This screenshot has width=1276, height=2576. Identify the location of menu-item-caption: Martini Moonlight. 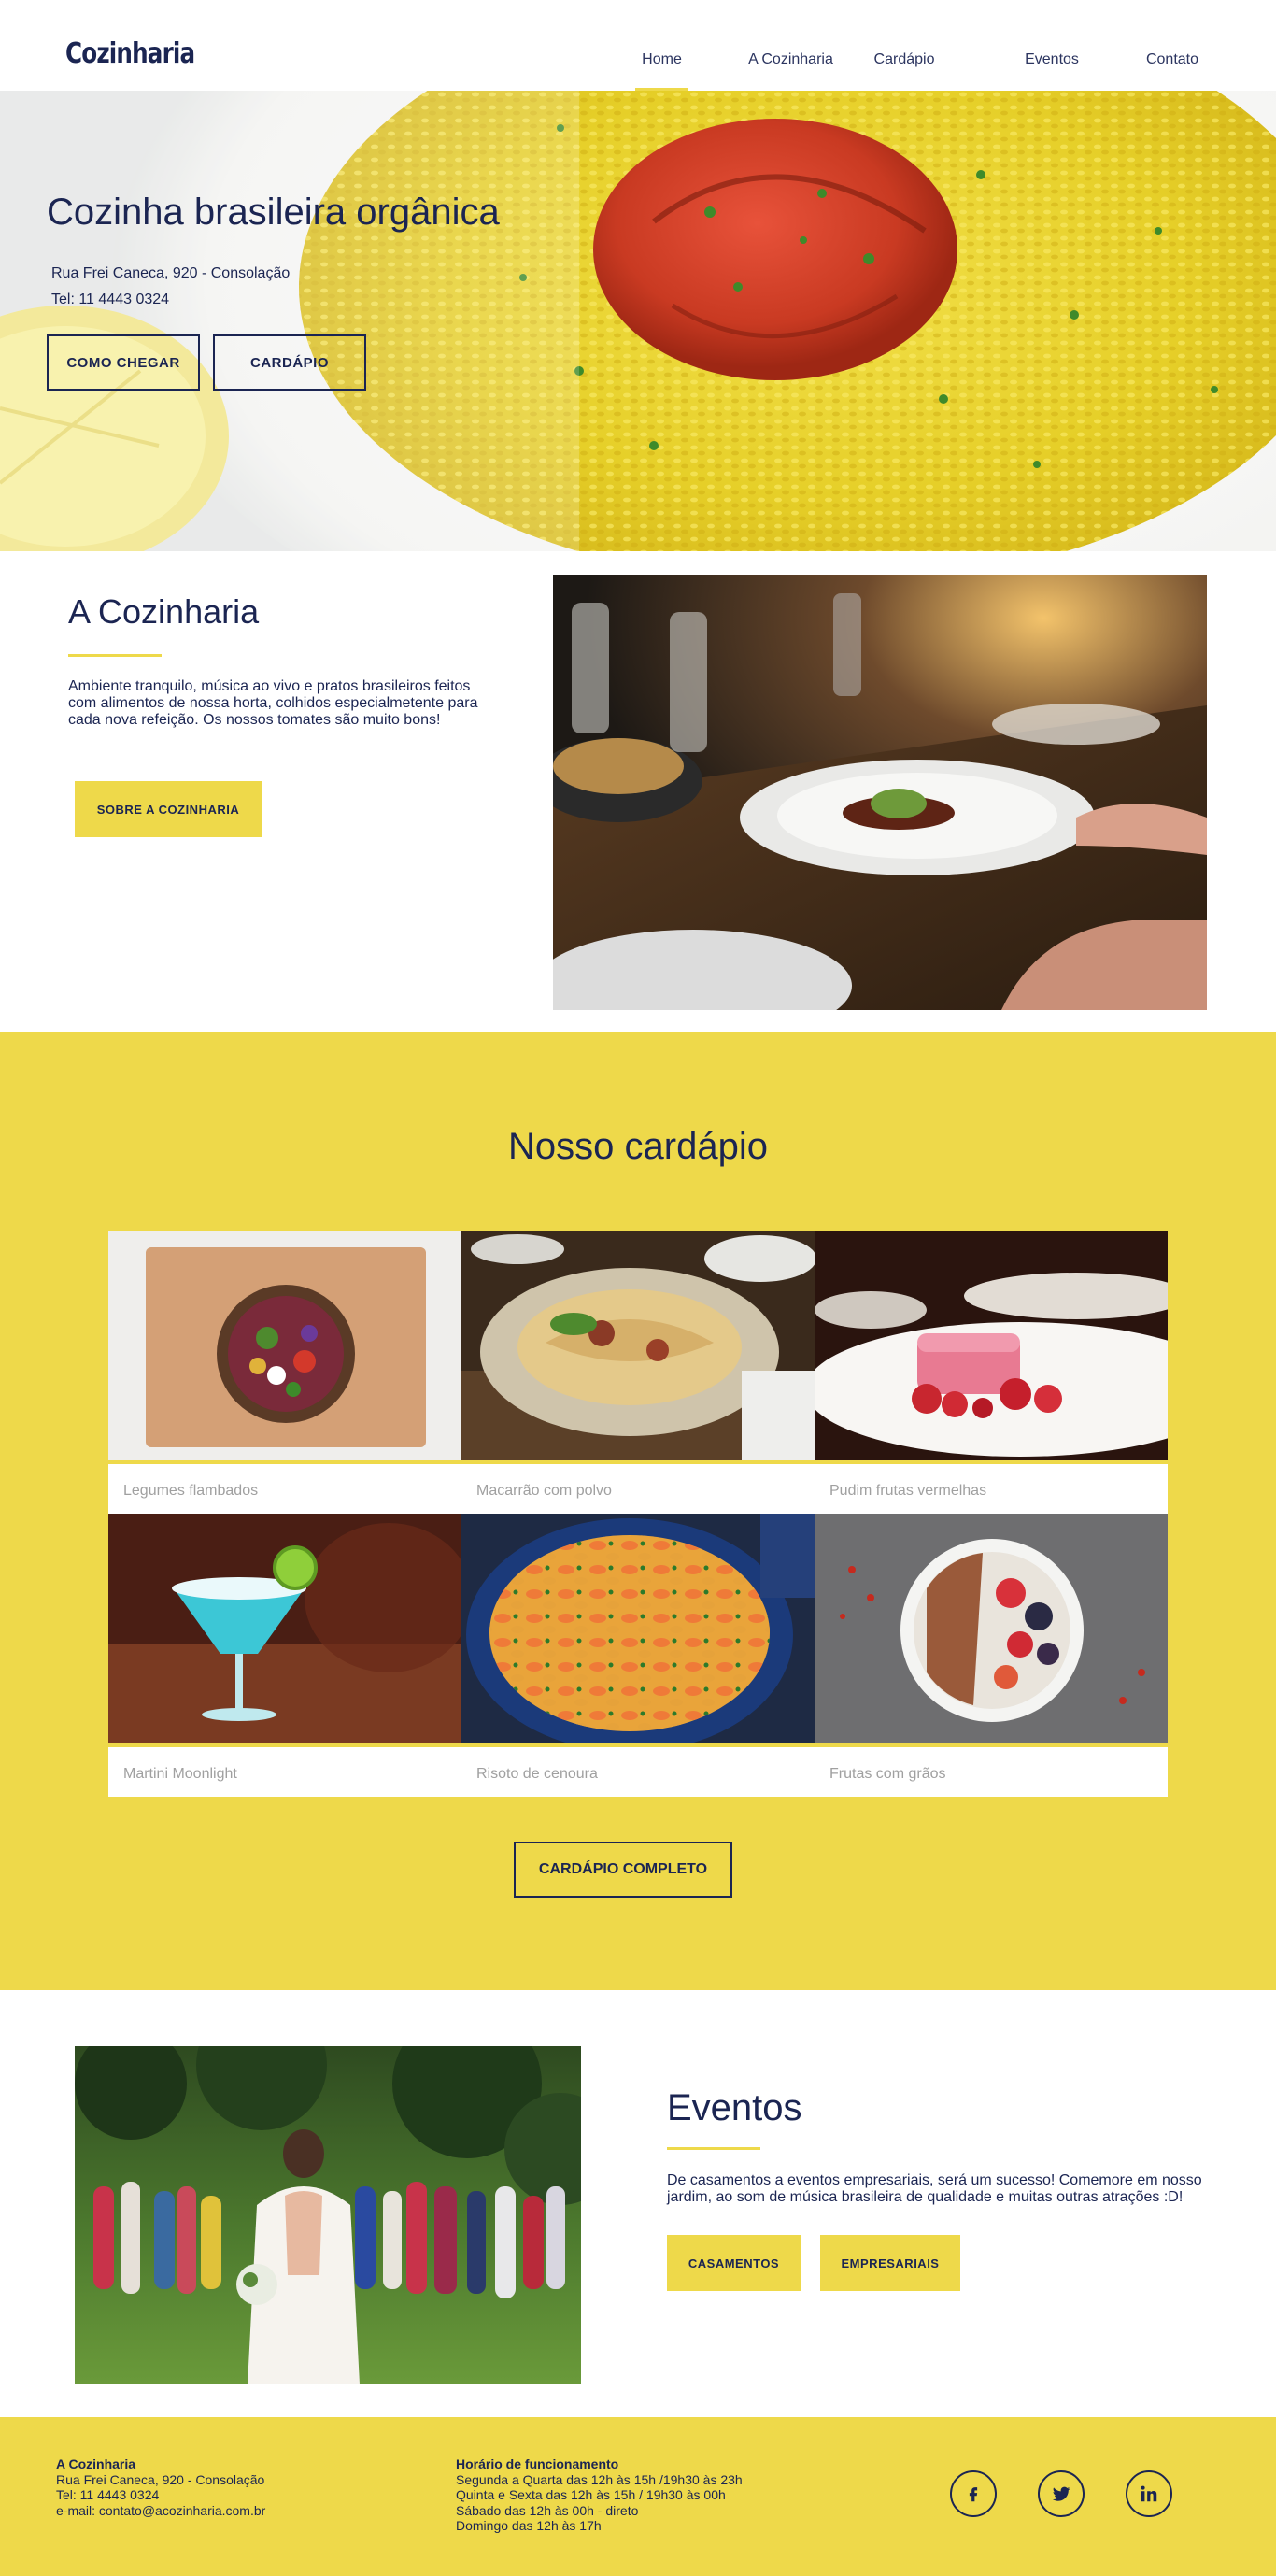
(180, 1774).